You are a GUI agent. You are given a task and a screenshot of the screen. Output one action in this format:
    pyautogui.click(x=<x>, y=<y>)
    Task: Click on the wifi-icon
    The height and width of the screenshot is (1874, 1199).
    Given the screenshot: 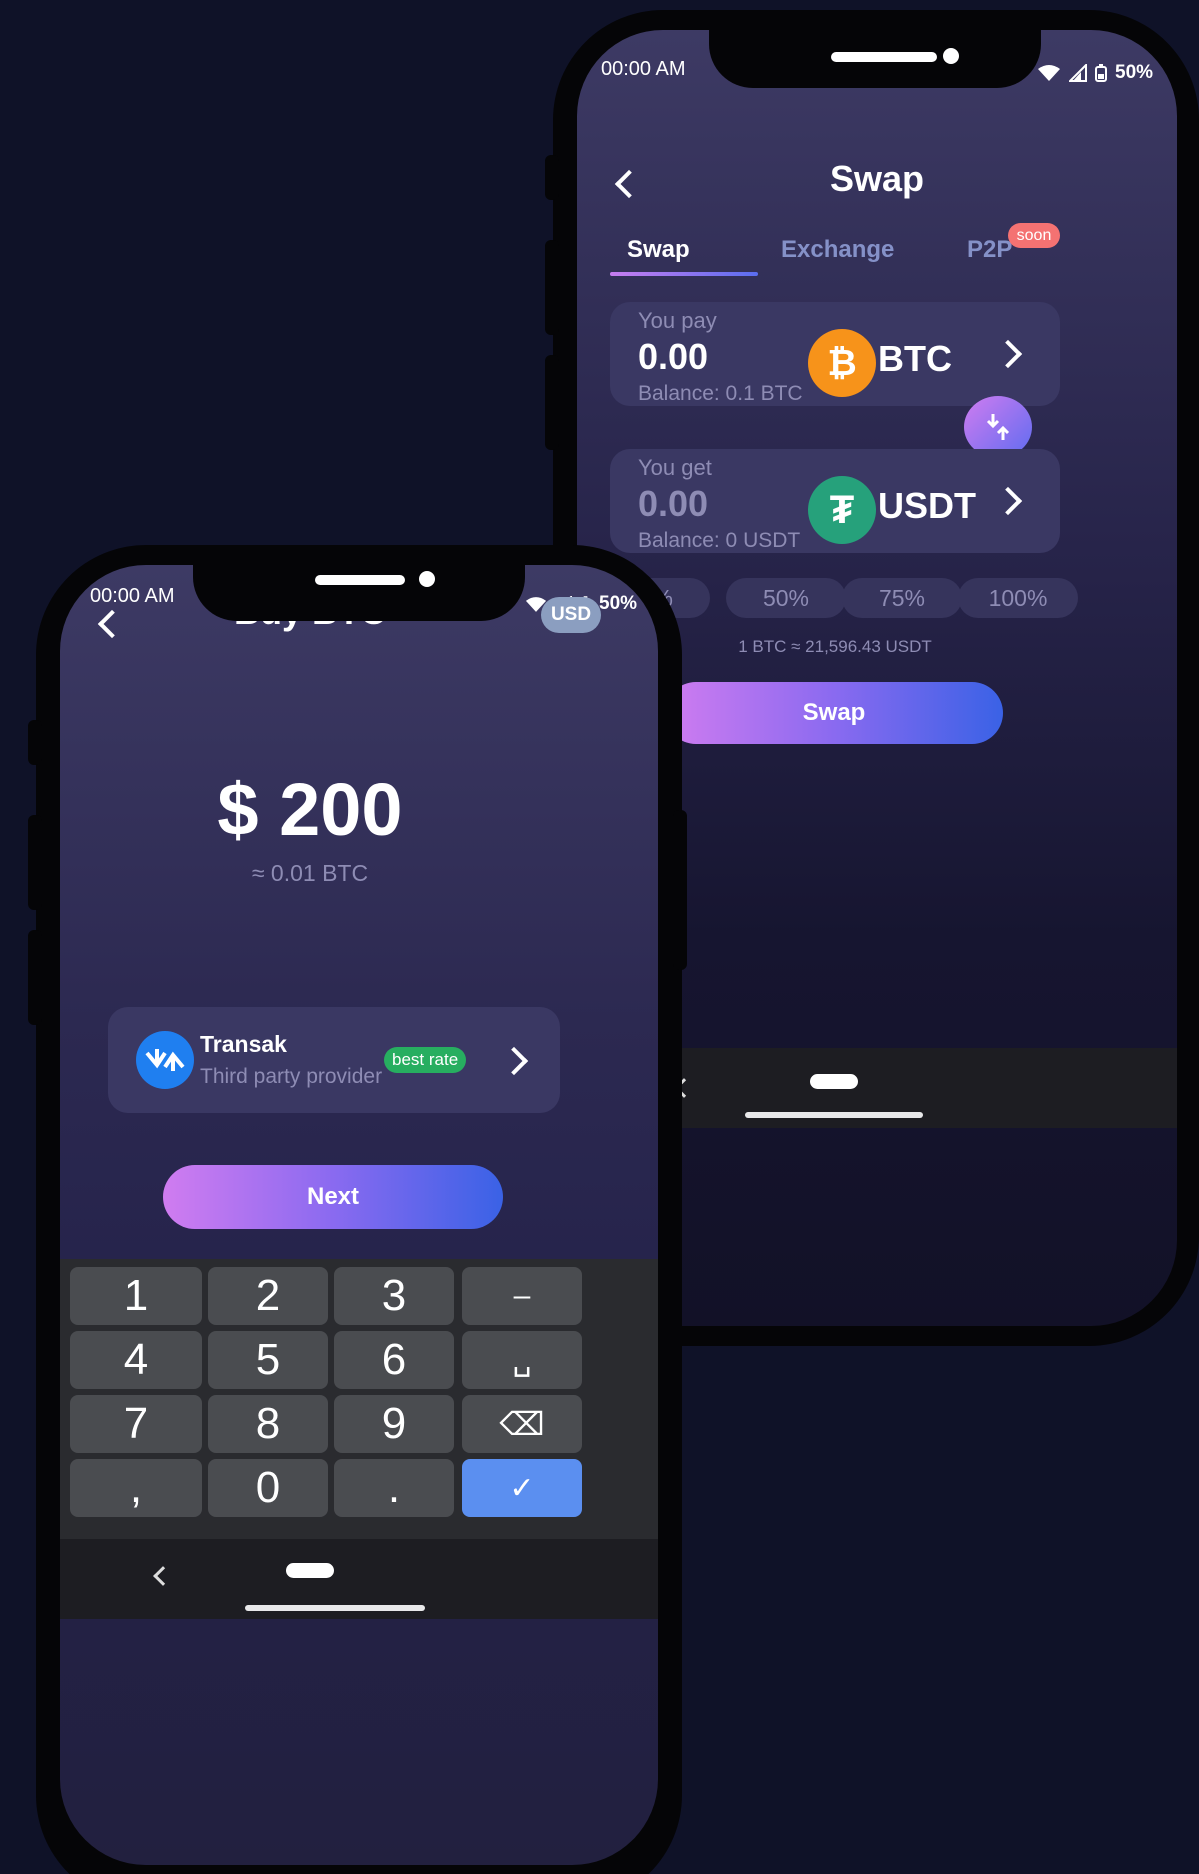 What is the action you would take?
    pyautogui.click(x=1049, y=73)
    